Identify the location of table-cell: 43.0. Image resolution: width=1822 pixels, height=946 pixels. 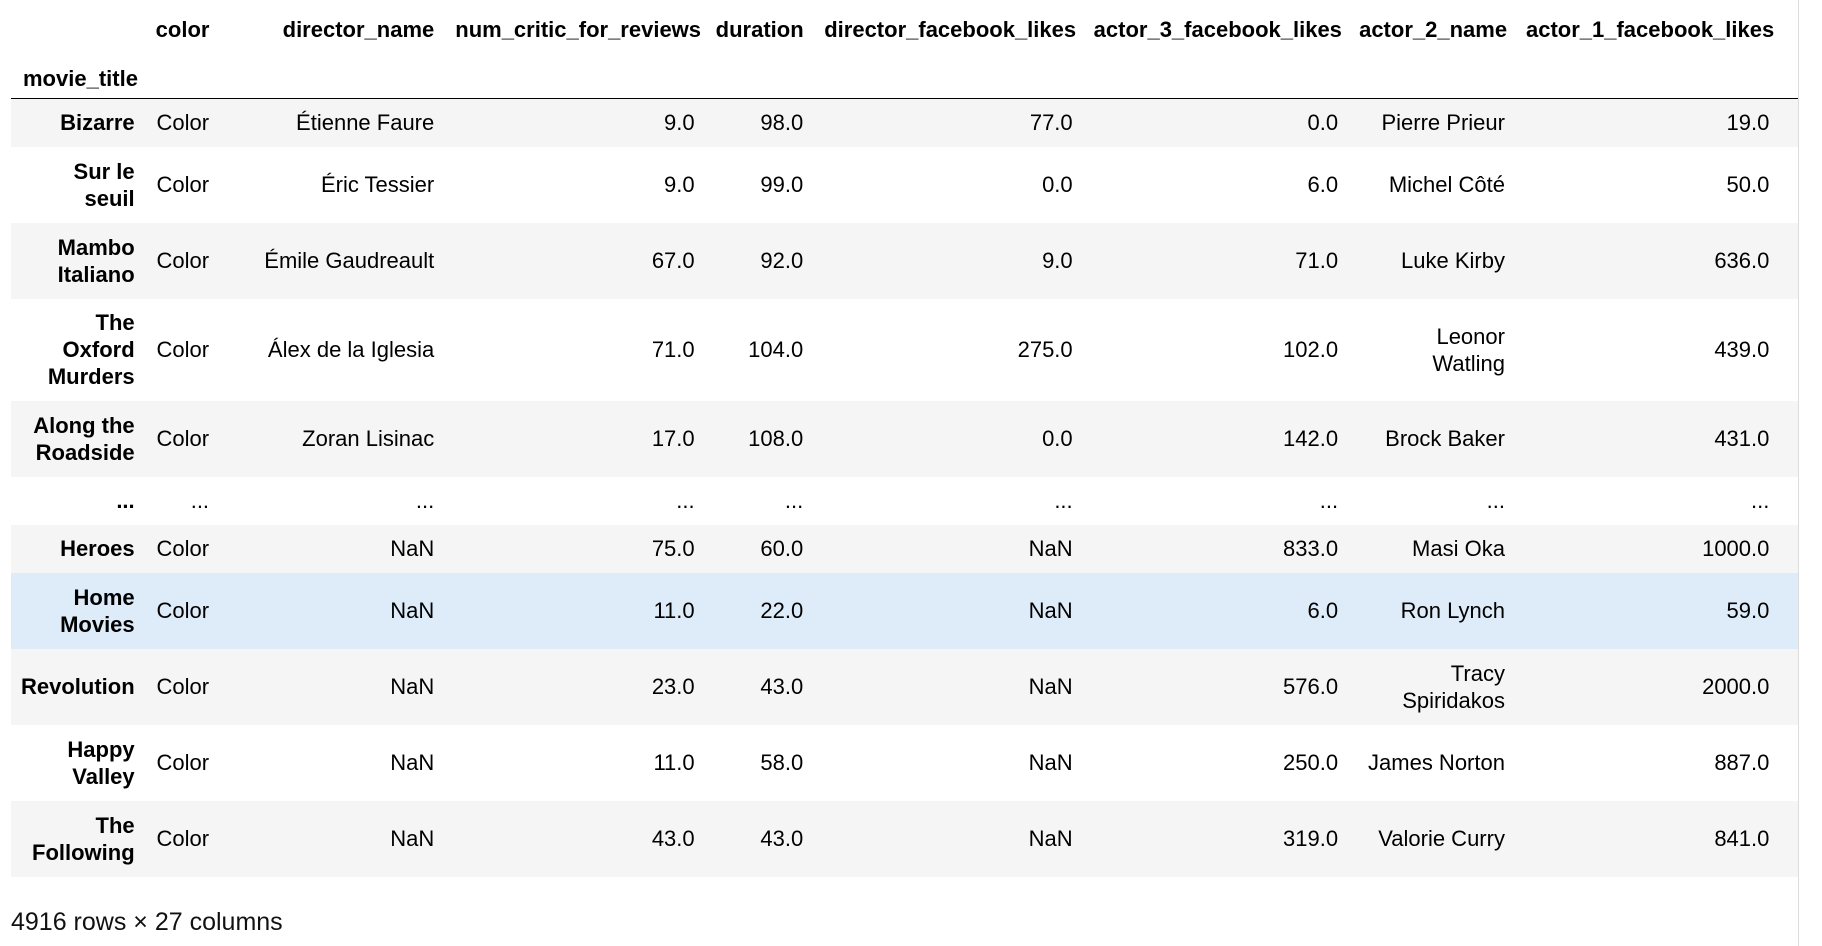
(782, 686).